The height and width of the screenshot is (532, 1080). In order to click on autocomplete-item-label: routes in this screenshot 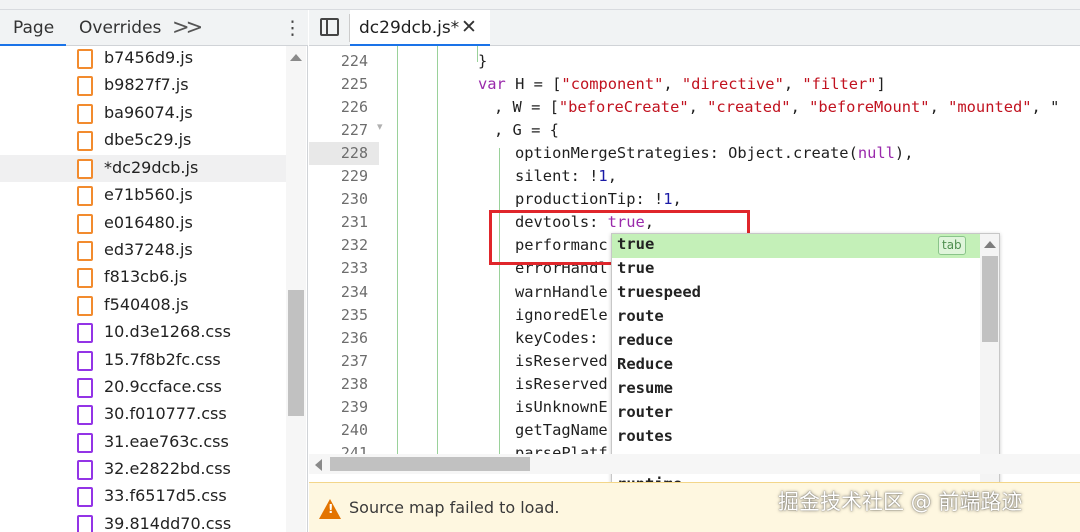, I will do `click(645, 436)`.